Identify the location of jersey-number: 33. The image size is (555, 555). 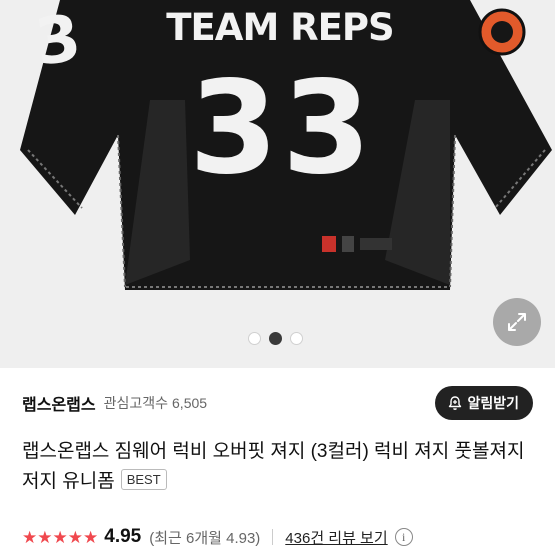
(282, 128).